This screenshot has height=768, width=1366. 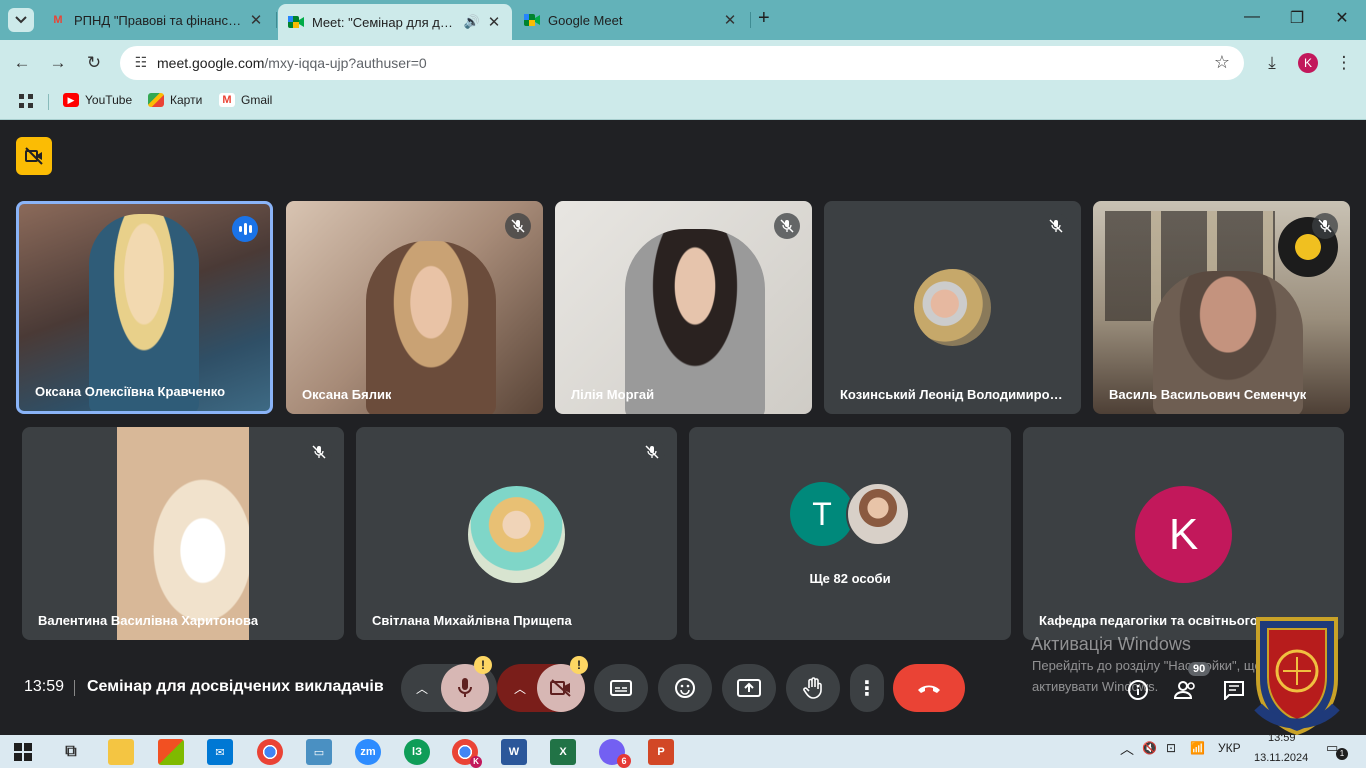 What do you see at coordinates (952, 307) in the screenshot?
I see `participant-tile: Козинський Леонід Володимирович` at bounding box center [952, 307].